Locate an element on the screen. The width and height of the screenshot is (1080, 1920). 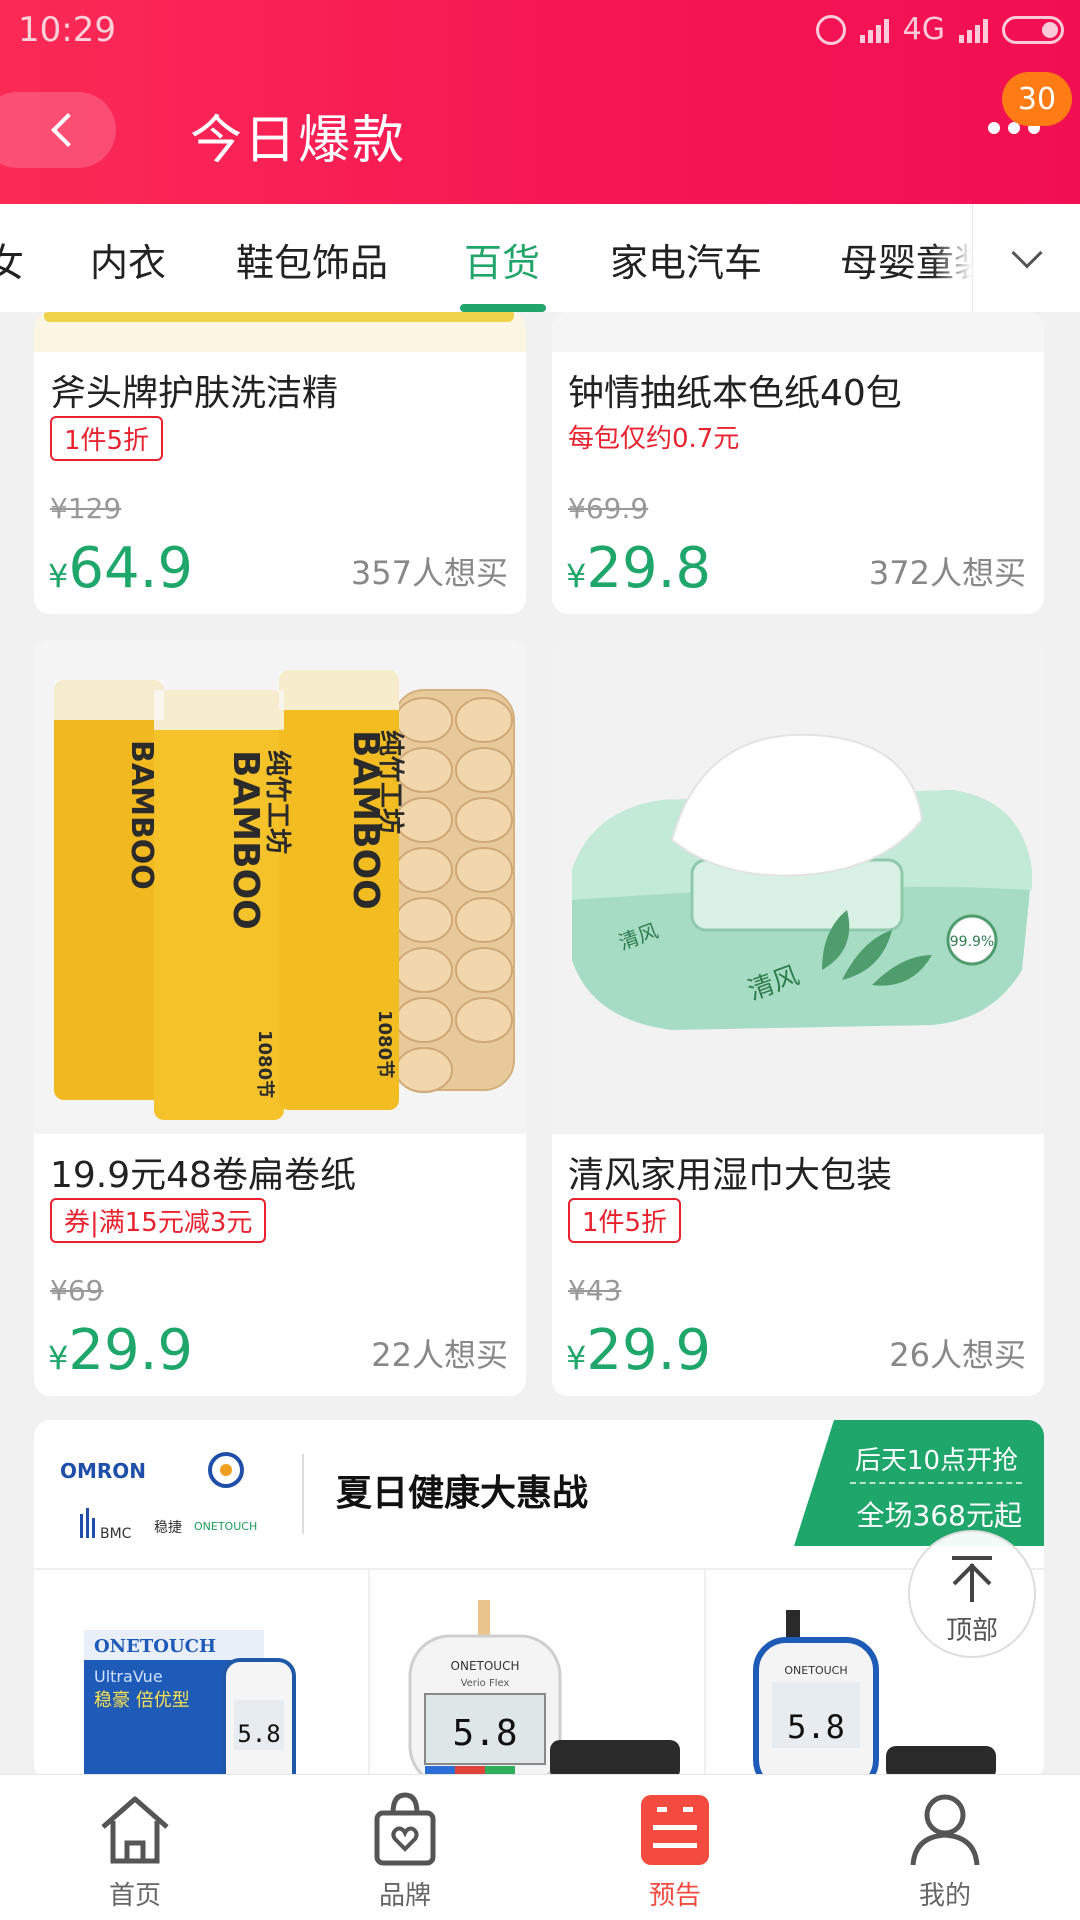
product-name: 钟情抽纸本色纸40包 is located at coordinates (735, 393).